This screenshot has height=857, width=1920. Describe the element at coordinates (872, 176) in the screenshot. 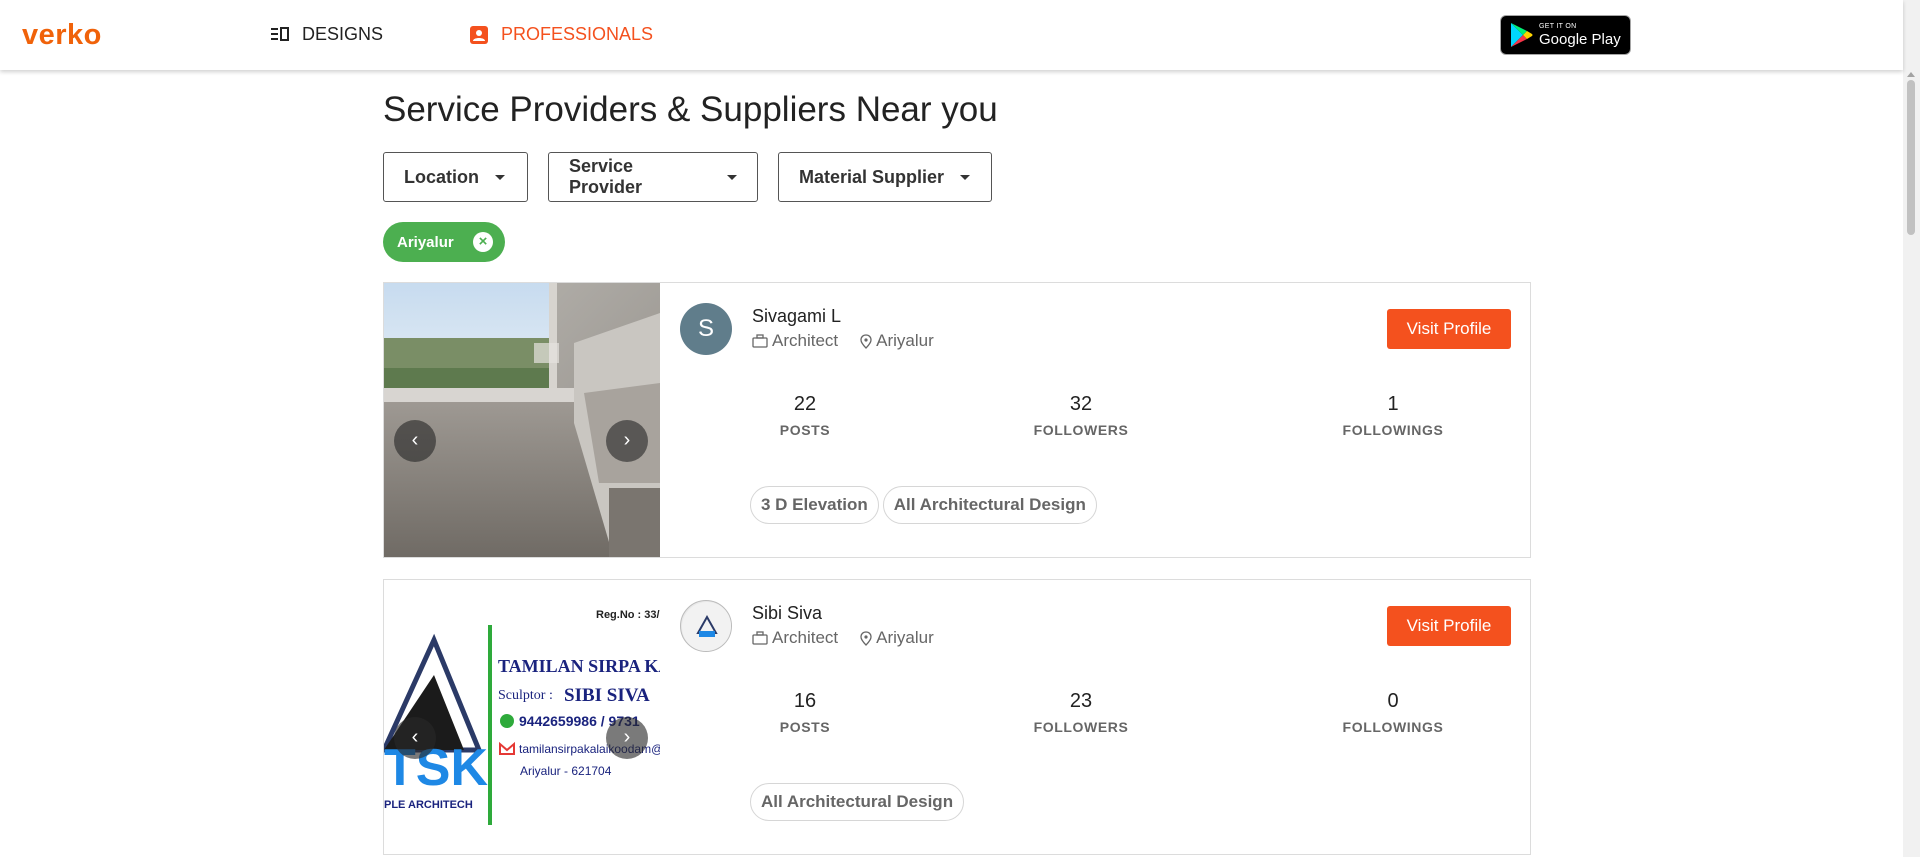

I see `material-supplier-filter-label: Material Supplier` at that location.